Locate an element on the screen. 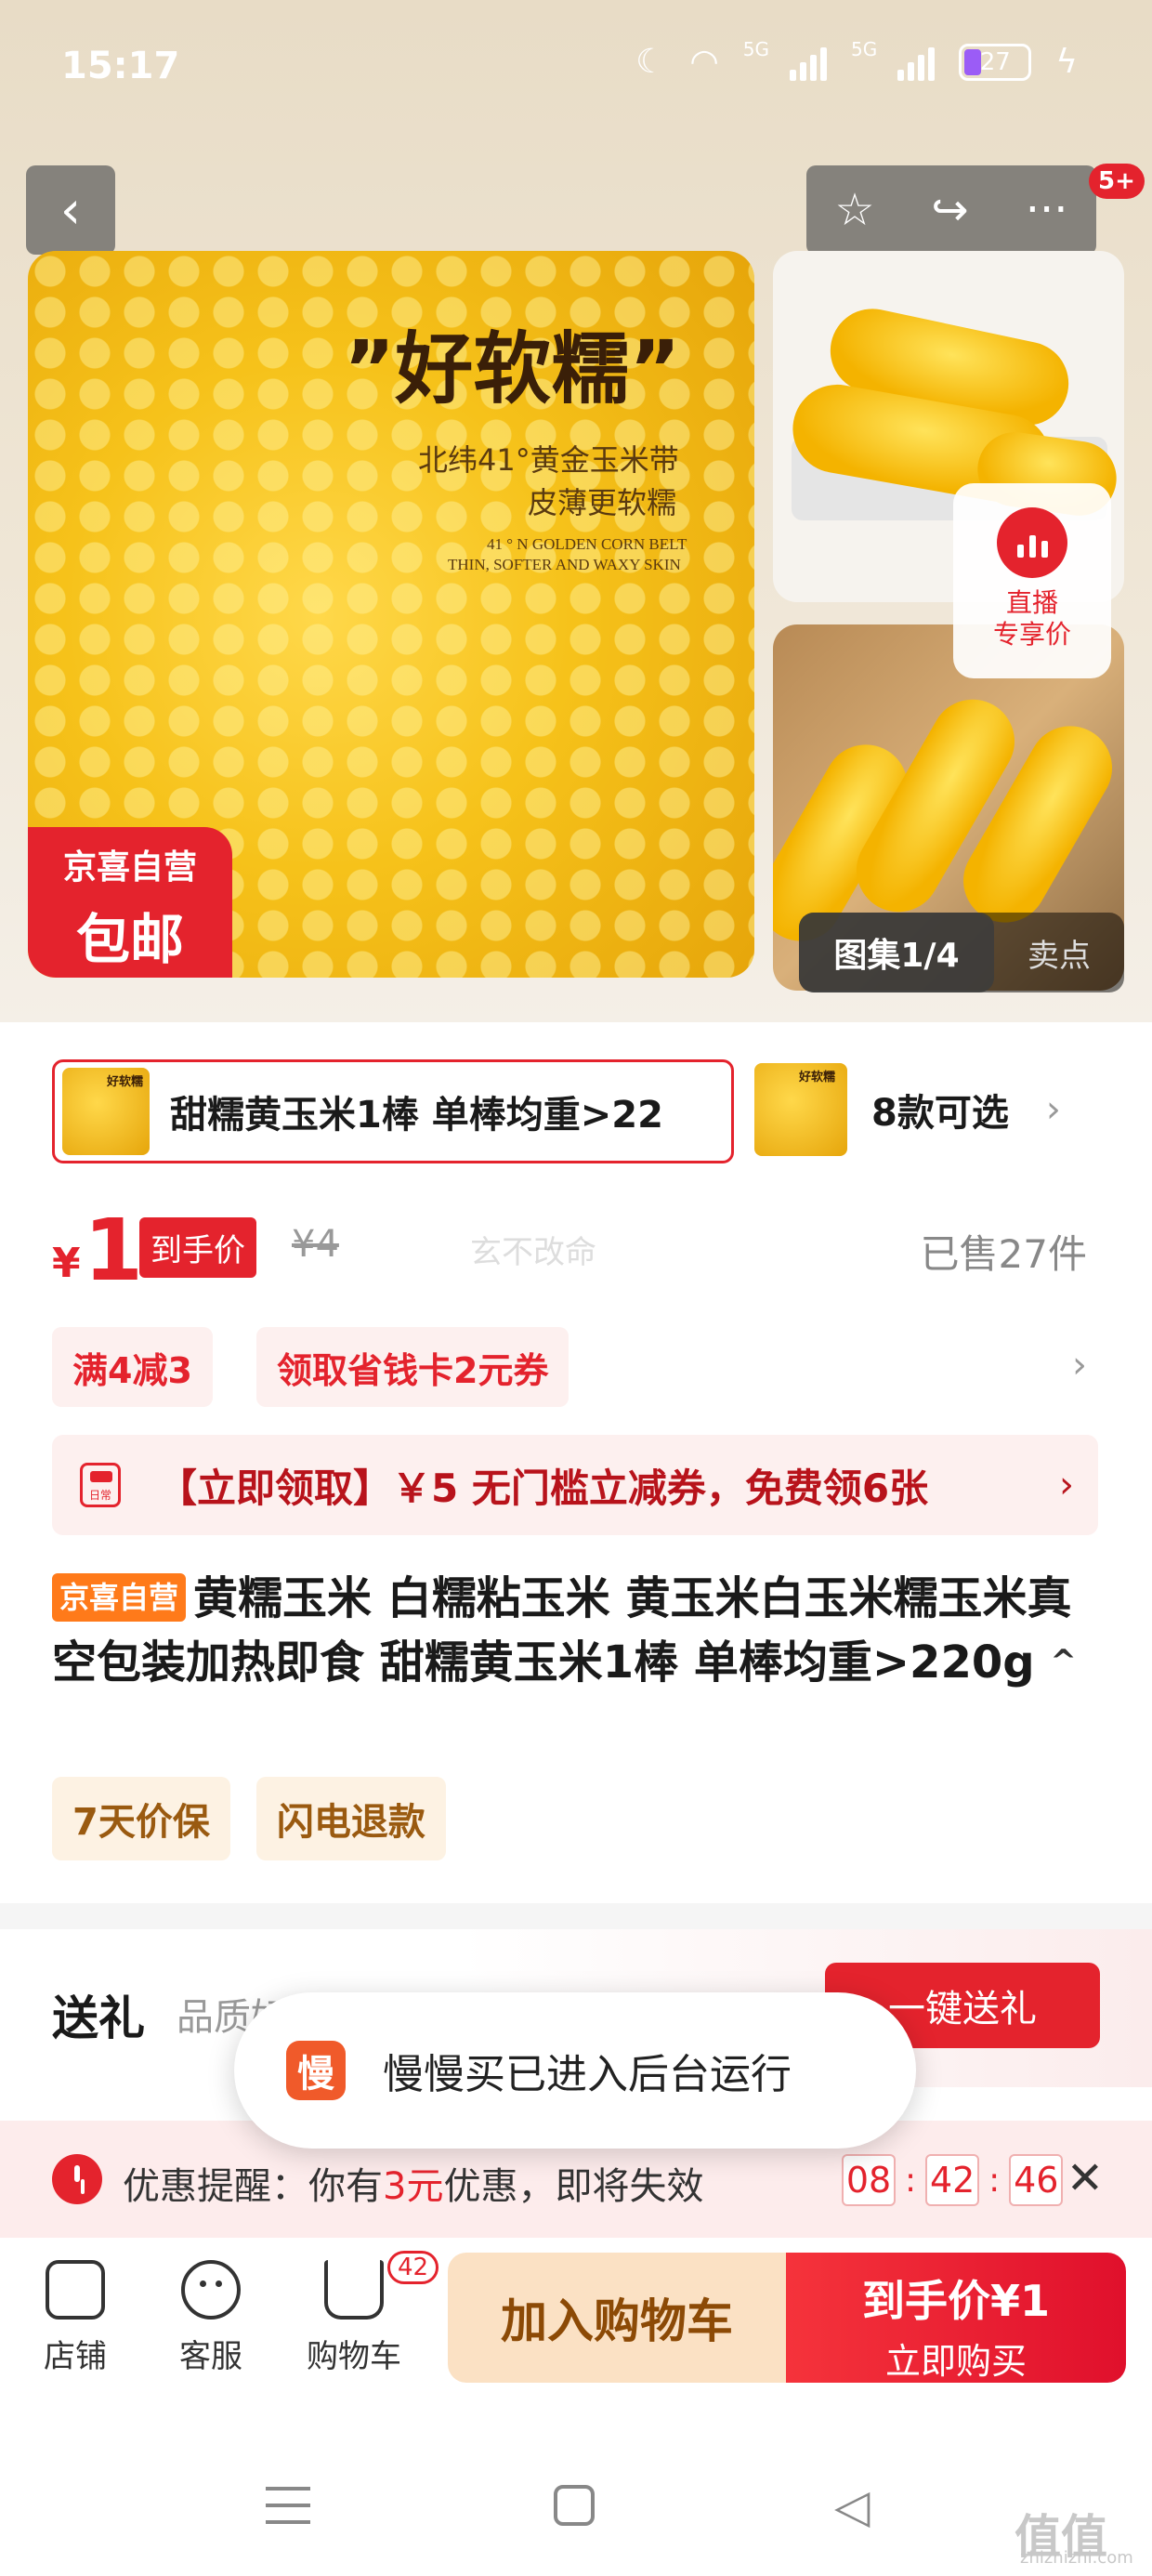 This screenshot has width=1152, height=2576. share-icon: ↪ is located at coordinates (950, 210).